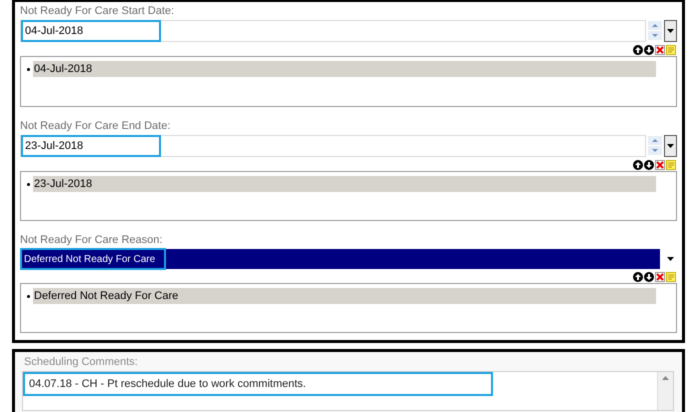  I want to click on list-item: Deferred Not Ready For Care, so click(344, 296).